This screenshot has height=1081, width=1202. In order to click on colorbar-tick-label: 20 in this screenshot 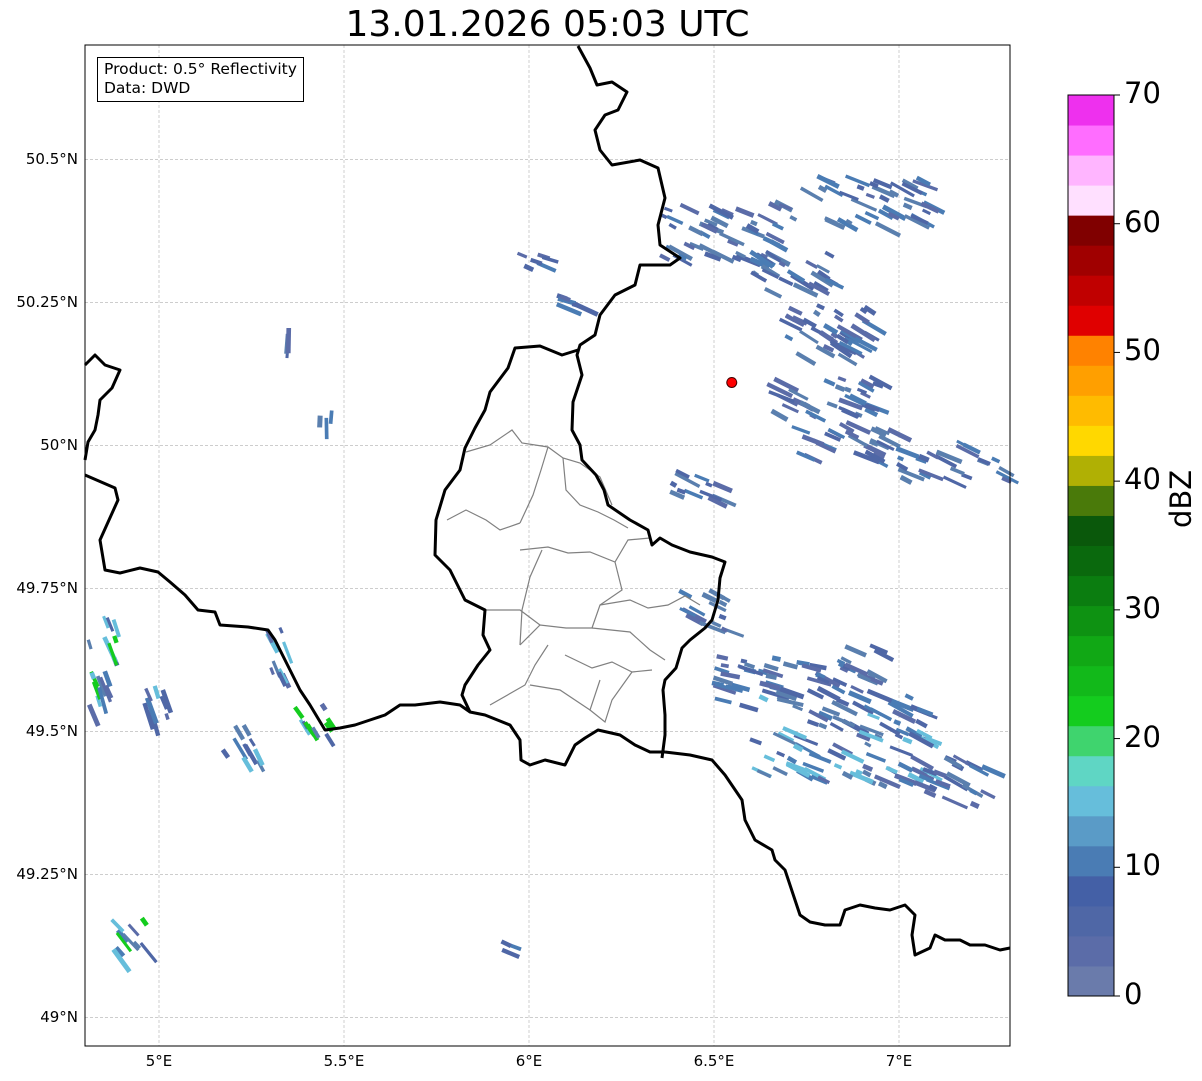, I will do `click(1142, 736)`.